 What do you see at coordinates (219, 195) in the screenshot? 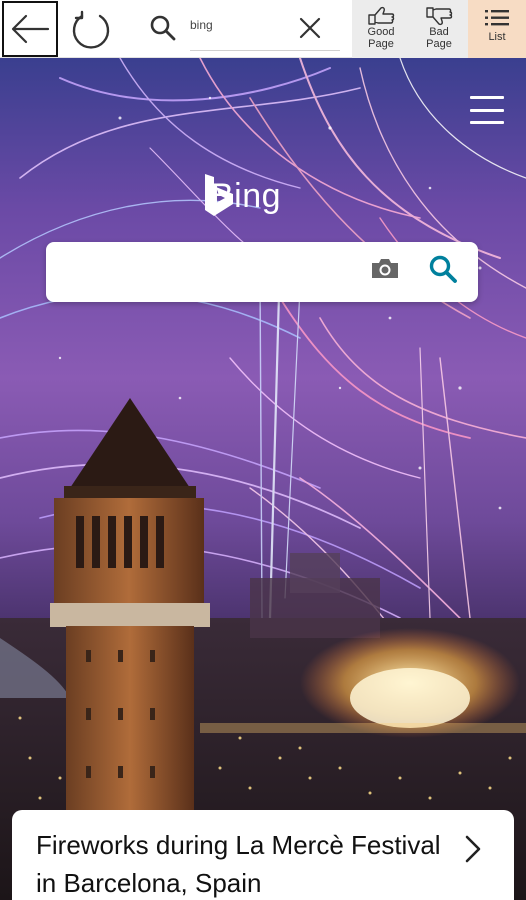
I see `bing-b-icon` at bounding box center [219, 195].